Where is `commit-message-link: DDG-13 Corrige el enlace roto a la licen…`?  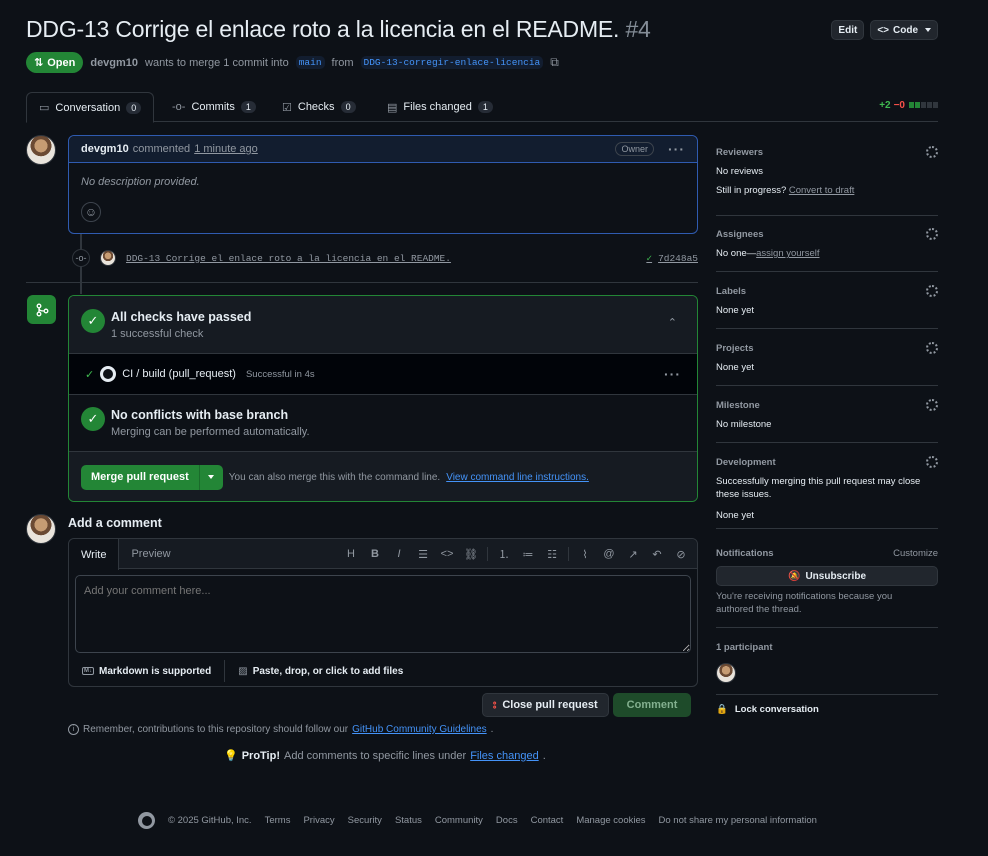 commit-message-link: DDG-13 Corrige el enlace roto a la licen… is located at coordinates (288, 258).